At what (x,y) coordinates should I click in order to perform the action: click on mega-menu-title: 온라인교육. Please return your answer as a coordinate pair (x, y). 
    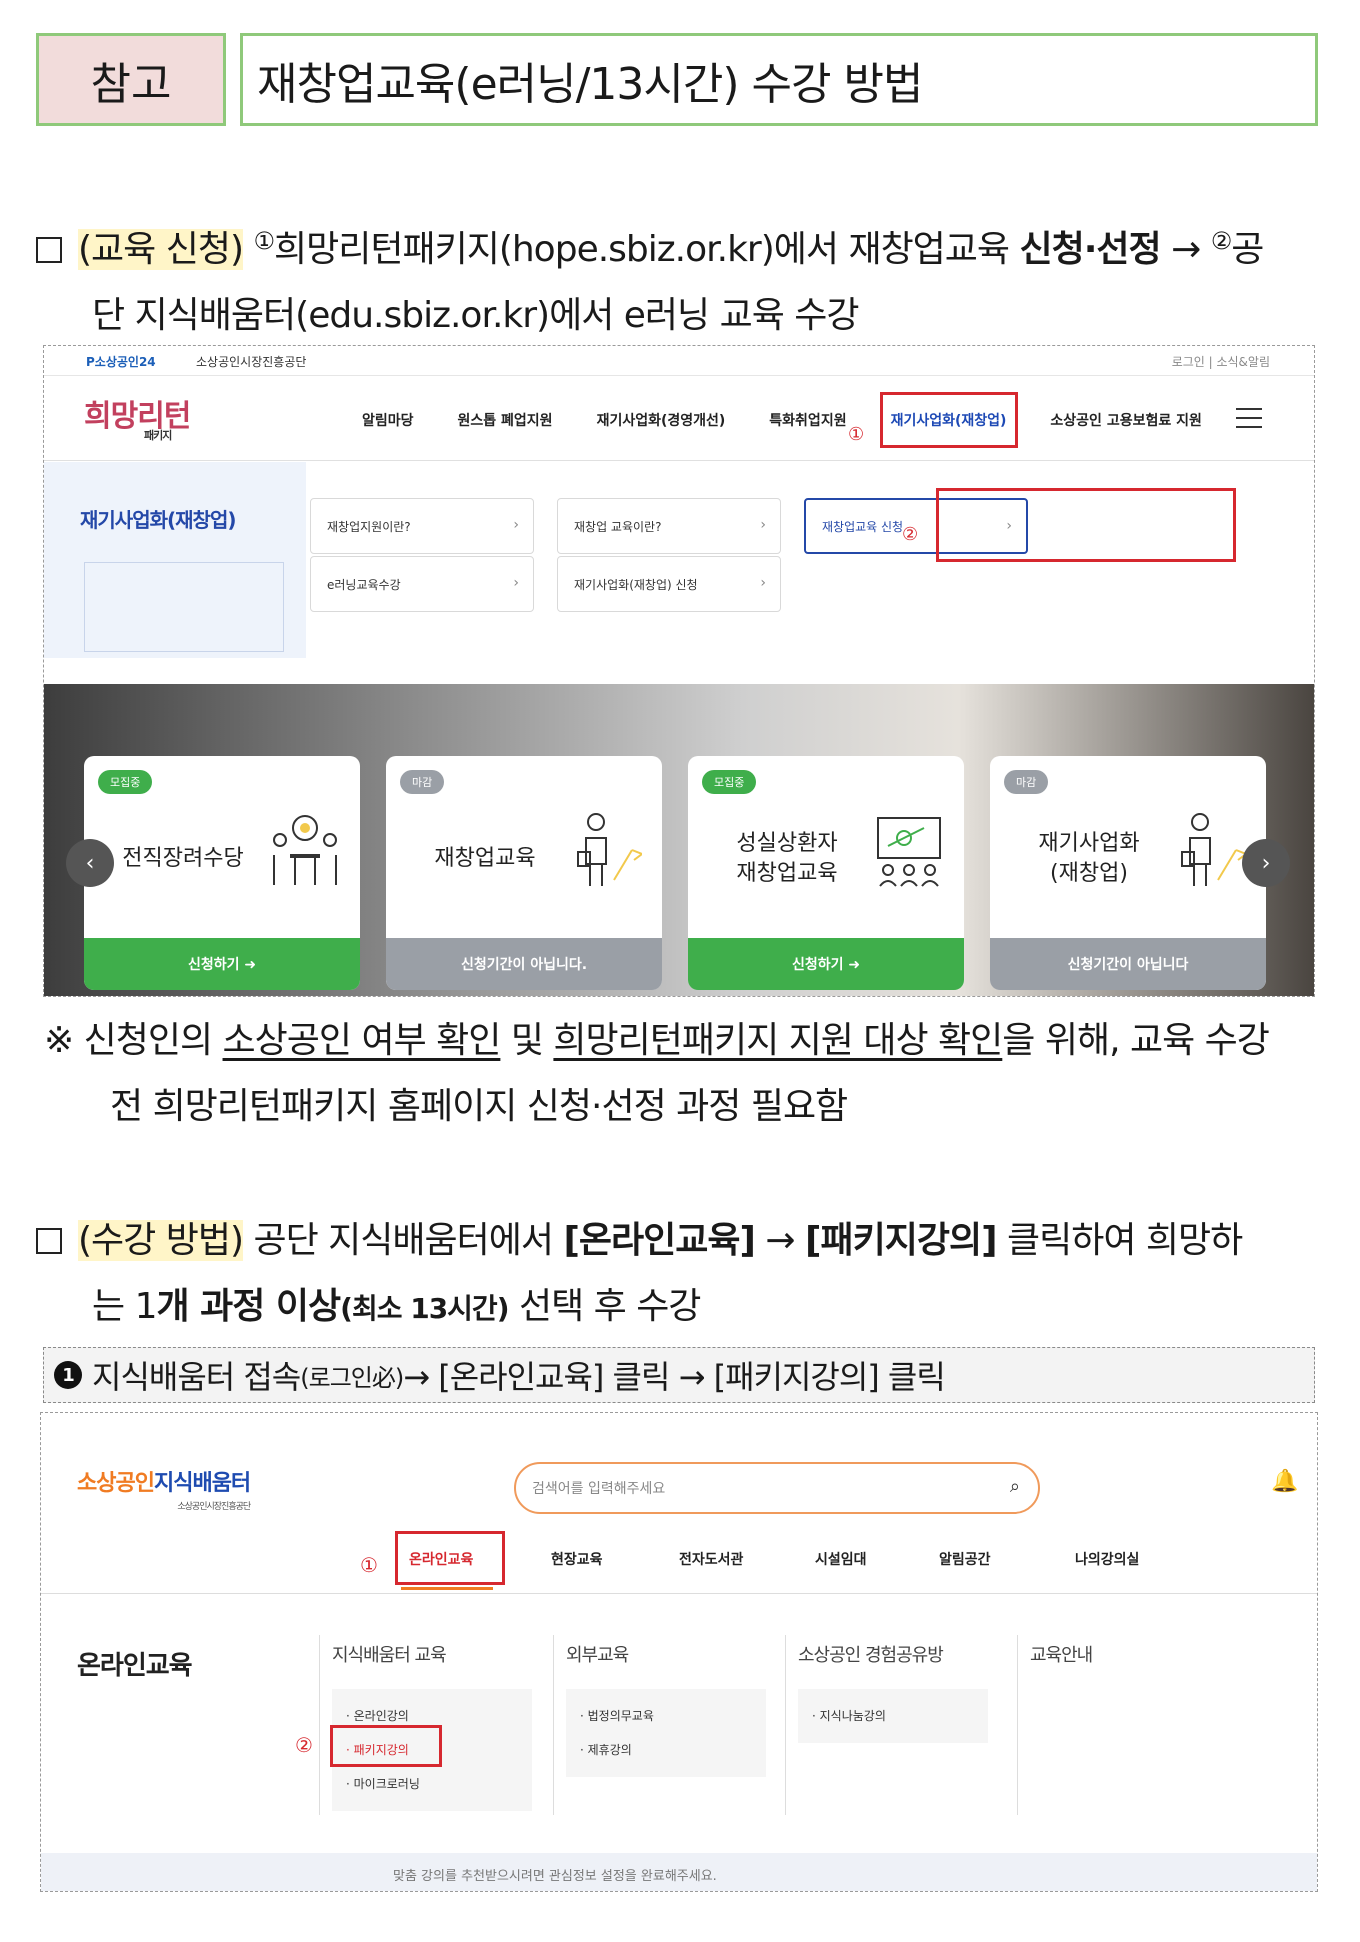
    Looking at the image, I should click on (135, 1666).